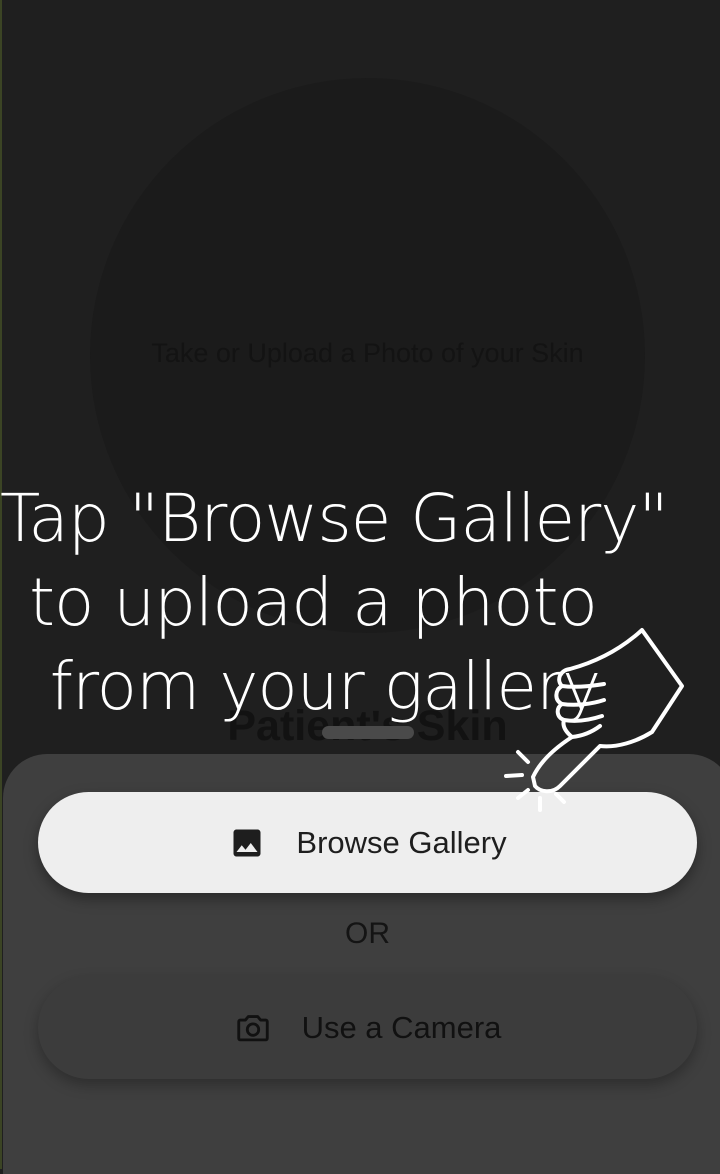 This screenshot has width=720, height=1174. What do you see at coordinates (594, 720) in the screenshot?
I see `pointing-hand-icon` at bounding box center [594, 720].